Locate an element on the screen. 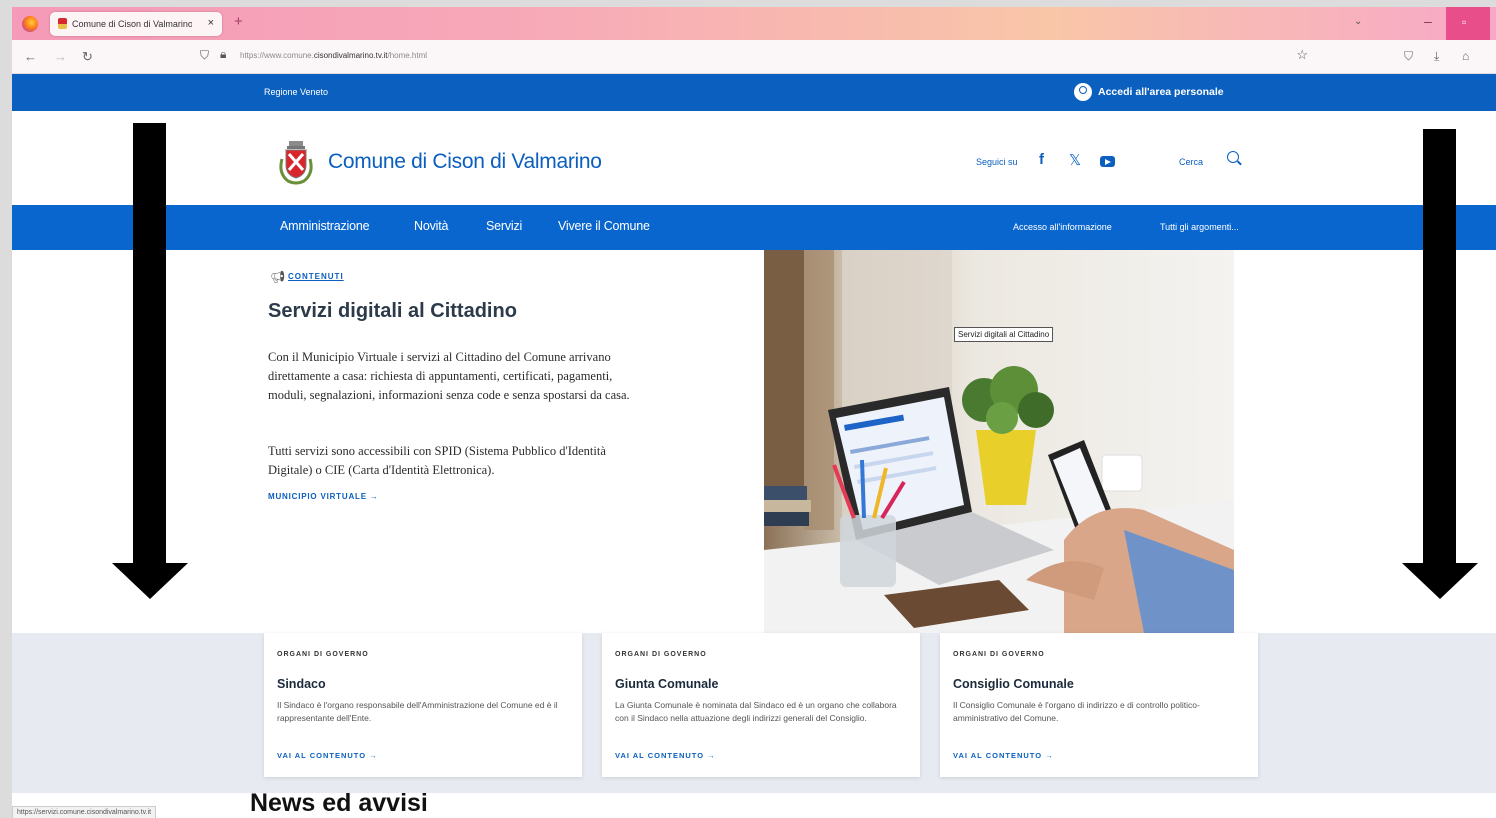 The width and height of the screenshot is (1496, 818). right-down-arrow-icon is located at coordinates (1440, 364).